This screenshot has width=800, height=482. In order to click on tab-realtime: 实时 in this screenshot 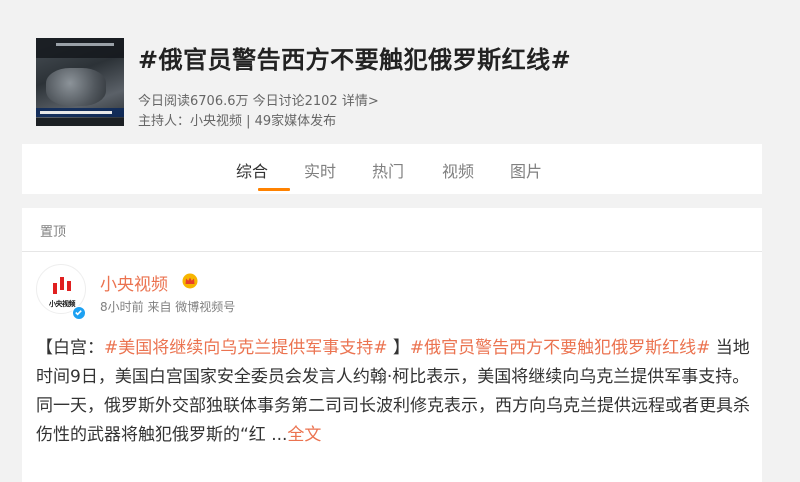, I will do `click(320, 170)`.